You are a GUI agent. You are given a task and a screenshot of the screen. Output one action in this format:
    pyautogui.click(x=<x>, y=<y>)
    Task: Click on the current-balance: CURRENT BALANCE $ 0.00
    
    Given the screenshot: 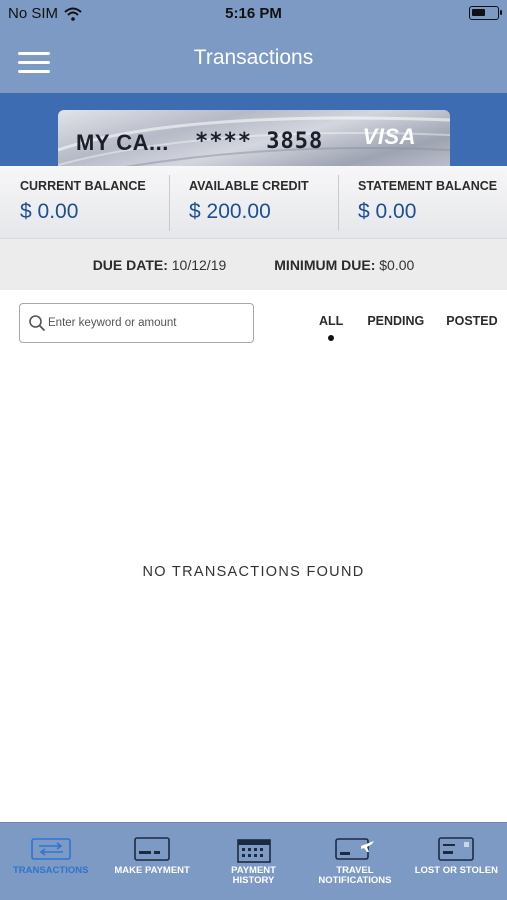 What is the action you would take?
    pyautogui.click(x=84, y=202)
    